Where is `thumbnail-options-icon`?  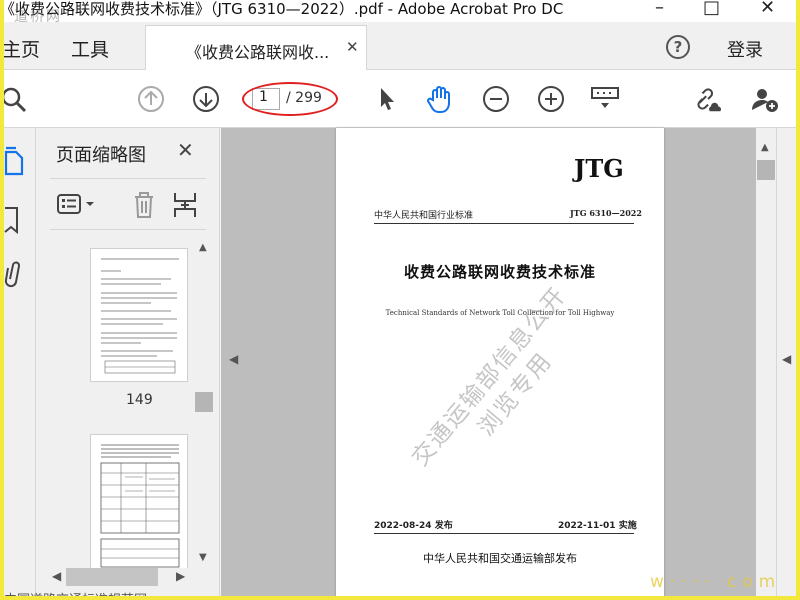 thumbnail-options-icon is located at coordinates (76, 207).